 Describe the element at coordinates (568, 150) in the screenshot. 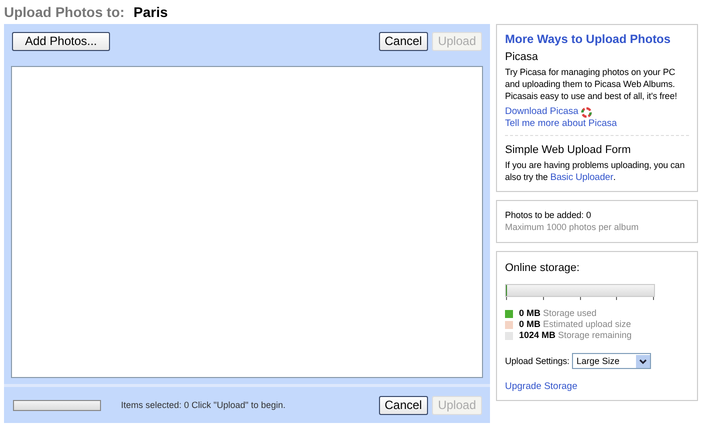

I see `section-heading: Simple Web Upload Form` at that location.